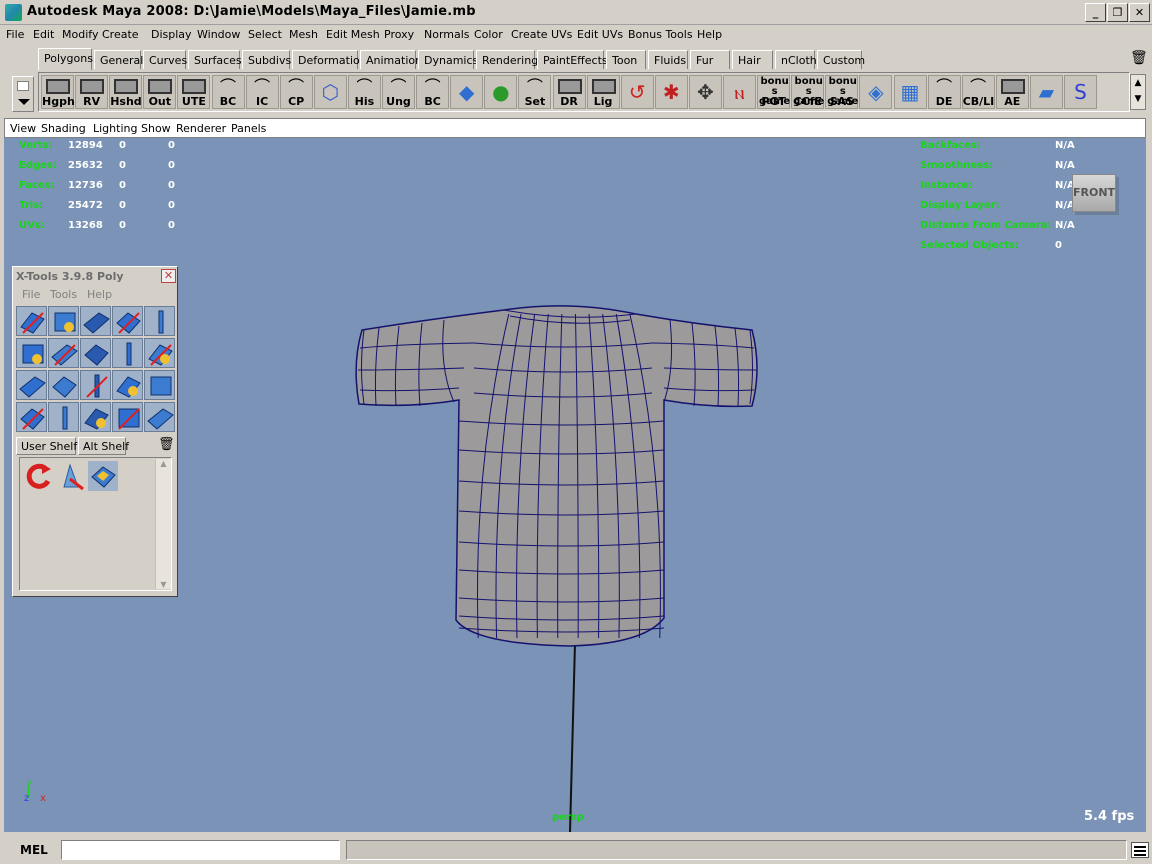  Describe the element at coordinates (95, 417) in the screenshot. I see `xtools-slider-icon` at that location.